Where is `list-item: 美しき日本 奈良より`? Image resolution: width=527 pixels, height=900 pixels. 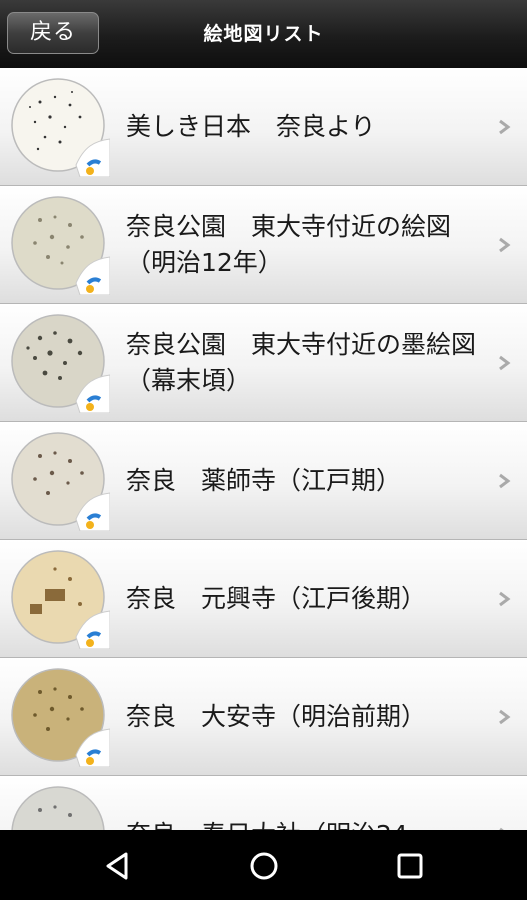 list-item: 美しき日本 奈良より is located at coordinates (263, 127).